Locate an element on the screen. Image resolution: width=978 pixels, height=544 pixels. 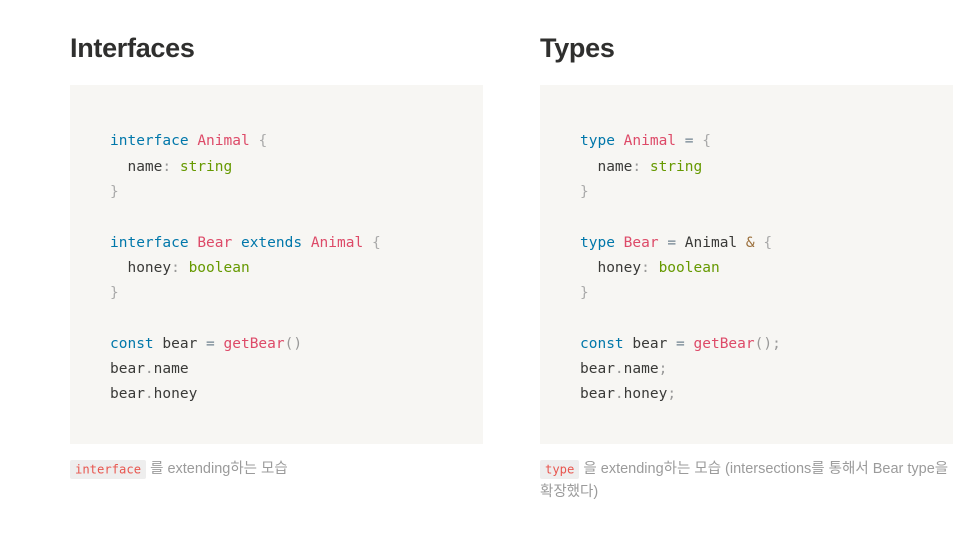
code-line: bear.name; is located at coordinates (766, 369).